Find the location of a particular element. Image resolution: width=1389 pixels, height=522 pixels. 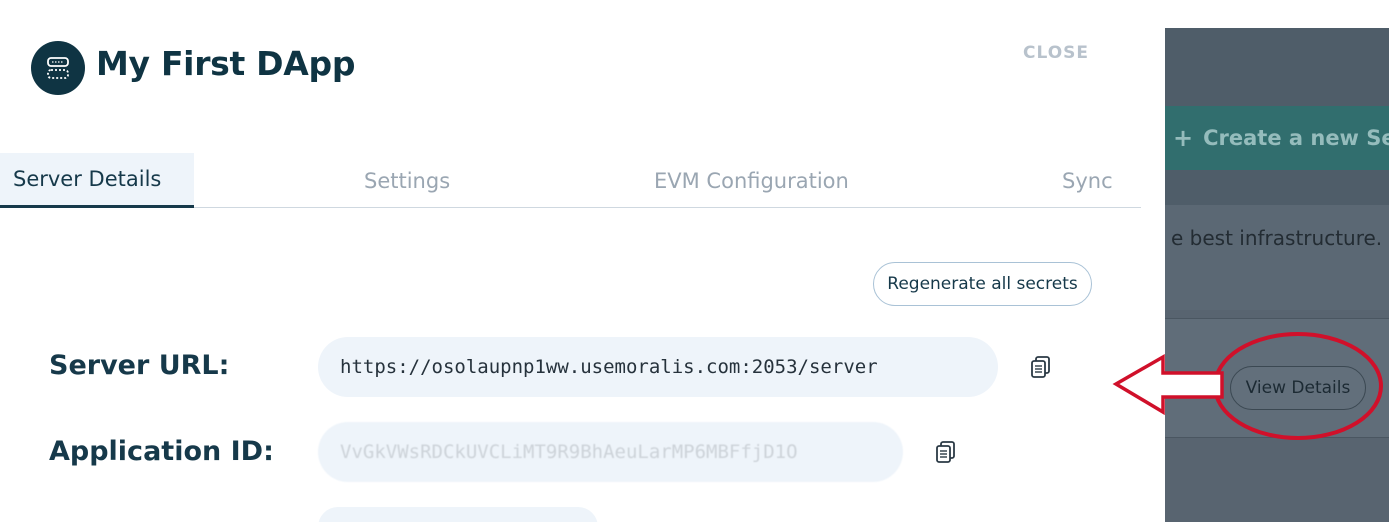

close-button: CLOSE is located at coordinates (1056, 53).